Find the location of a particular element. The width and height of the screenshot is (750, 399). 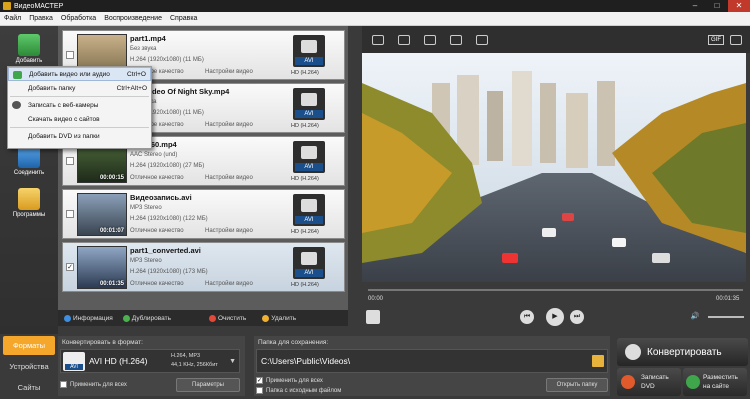

menu-edit: Правка is located at coordinates (41, 18).